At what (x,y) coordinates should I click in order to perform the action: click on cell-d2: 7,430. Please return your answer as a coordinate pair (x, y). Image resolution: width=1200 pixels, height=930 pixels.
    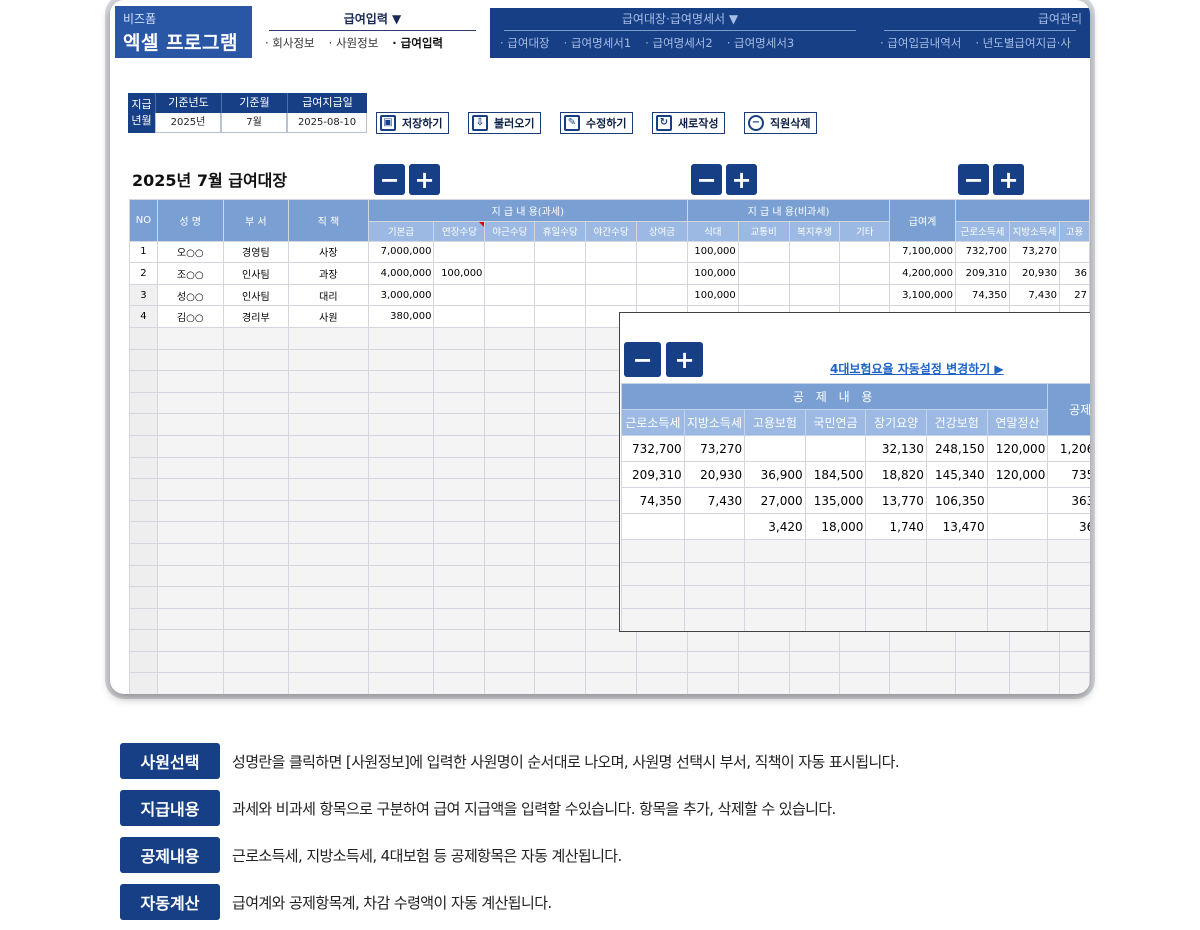
    Looking at the image, I should click on (1034, 295).